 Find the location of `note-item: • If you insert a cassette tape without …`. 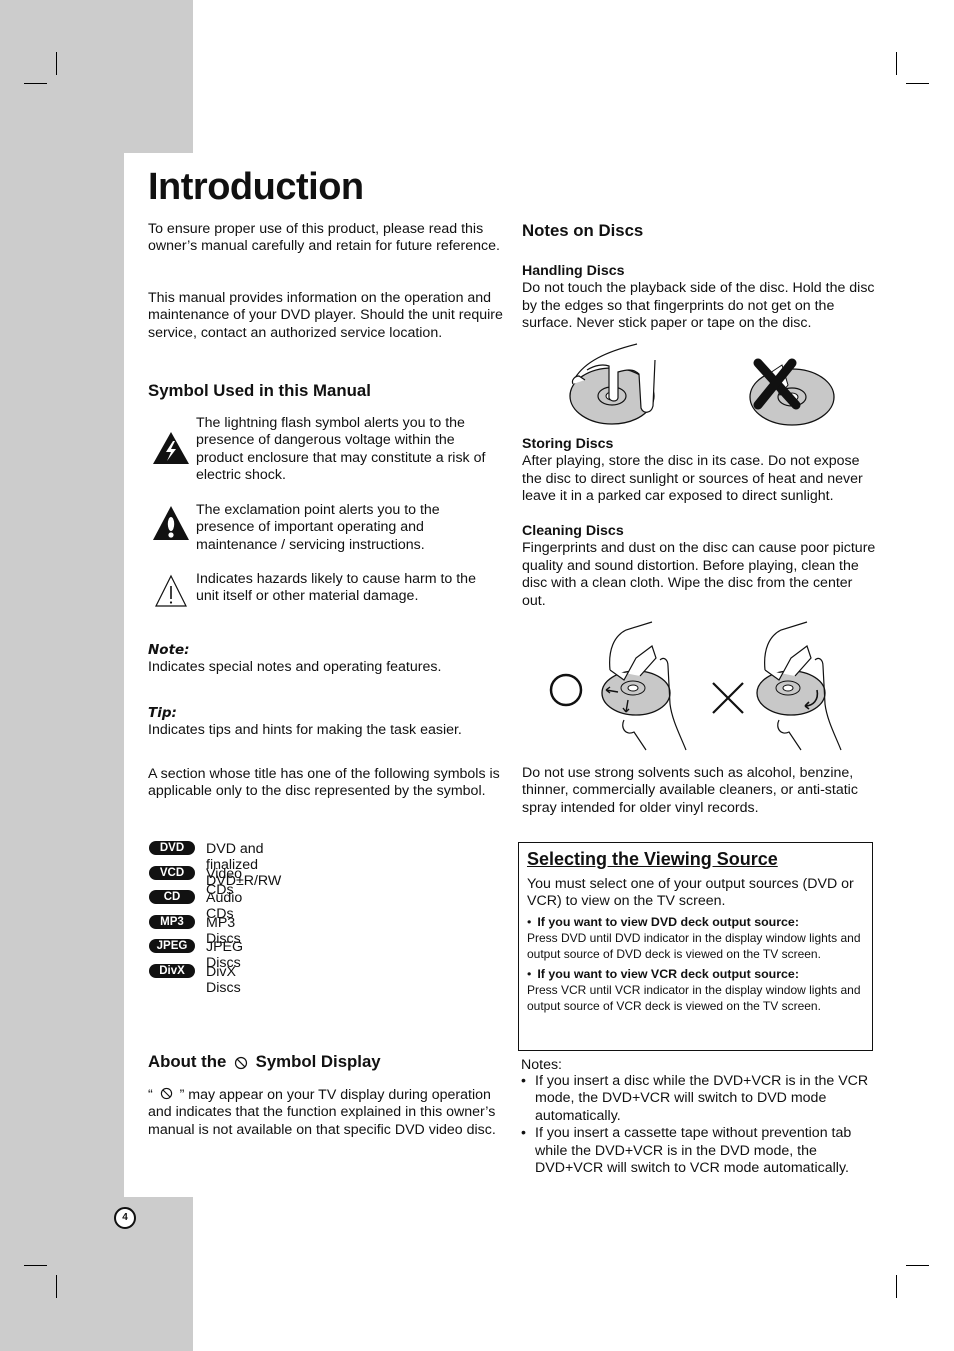

note-item: • If you insert a cassette tape without … is located at coordinates (698, 1151).